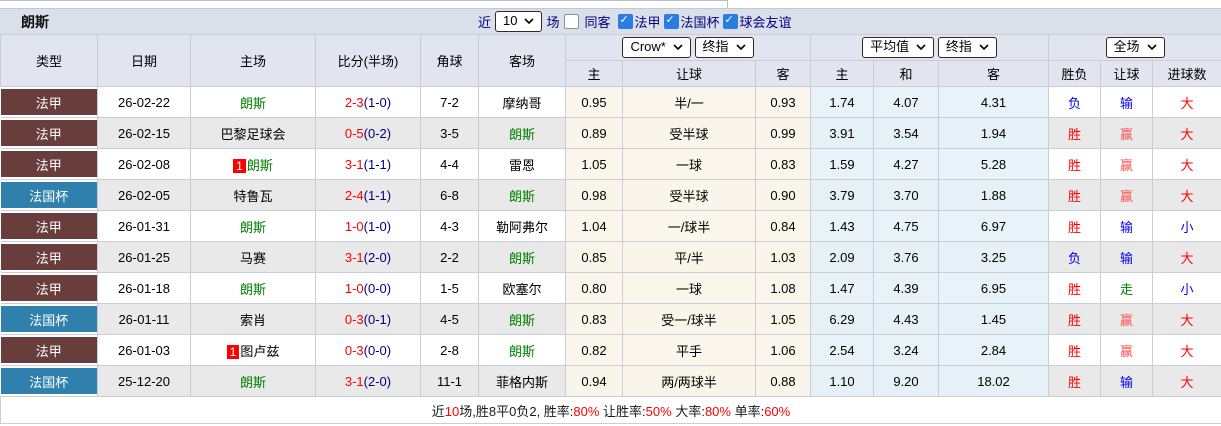 This screenshot has width=1221, height=426. What do you see at coordinates (993, 164) in the screenshot?
I see `euro-away-odds-cell: 5.28` at bounding box center [993, 164].